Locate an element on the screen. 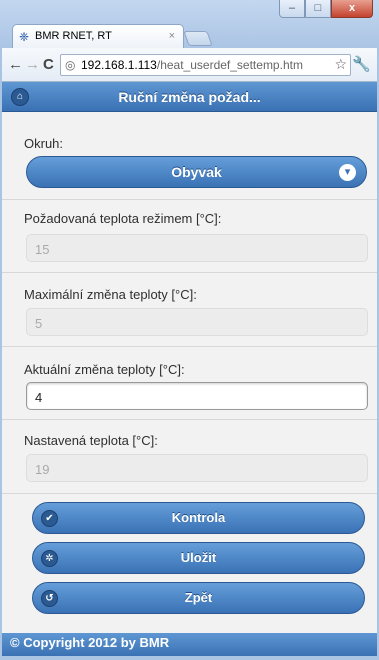 The width and height of the screenshot is (379, 660). footer-copyright: © Copyright 2012 by BMR is located at coordinates (189, 644).